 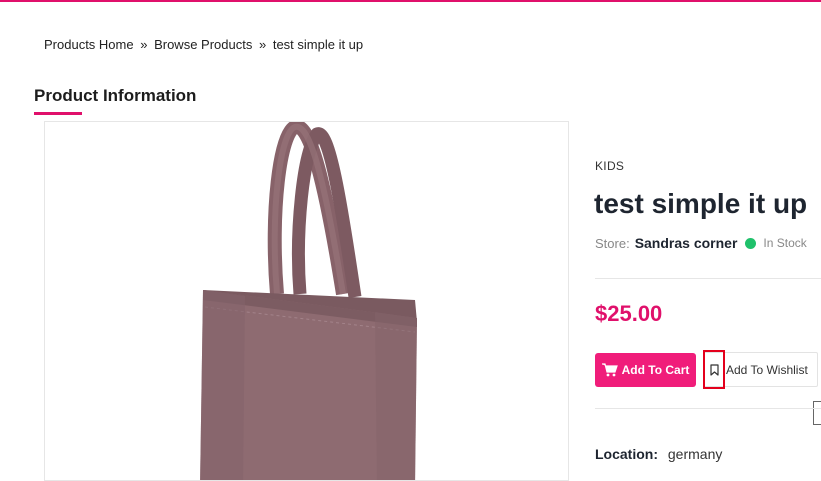 I want to click on side-panel-toggle, so click(x=817, y=413).